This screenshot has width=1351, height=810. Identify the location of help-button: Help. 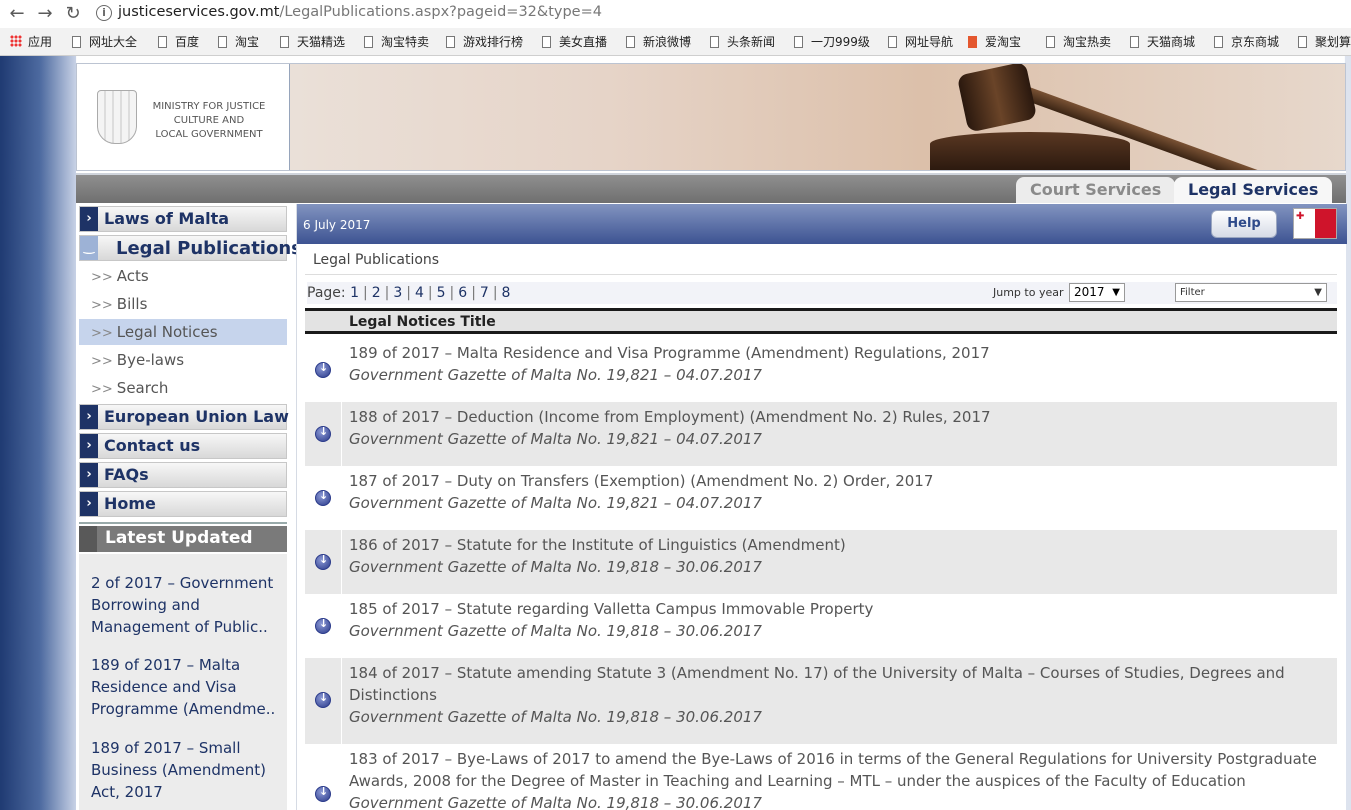
(1244, 224).